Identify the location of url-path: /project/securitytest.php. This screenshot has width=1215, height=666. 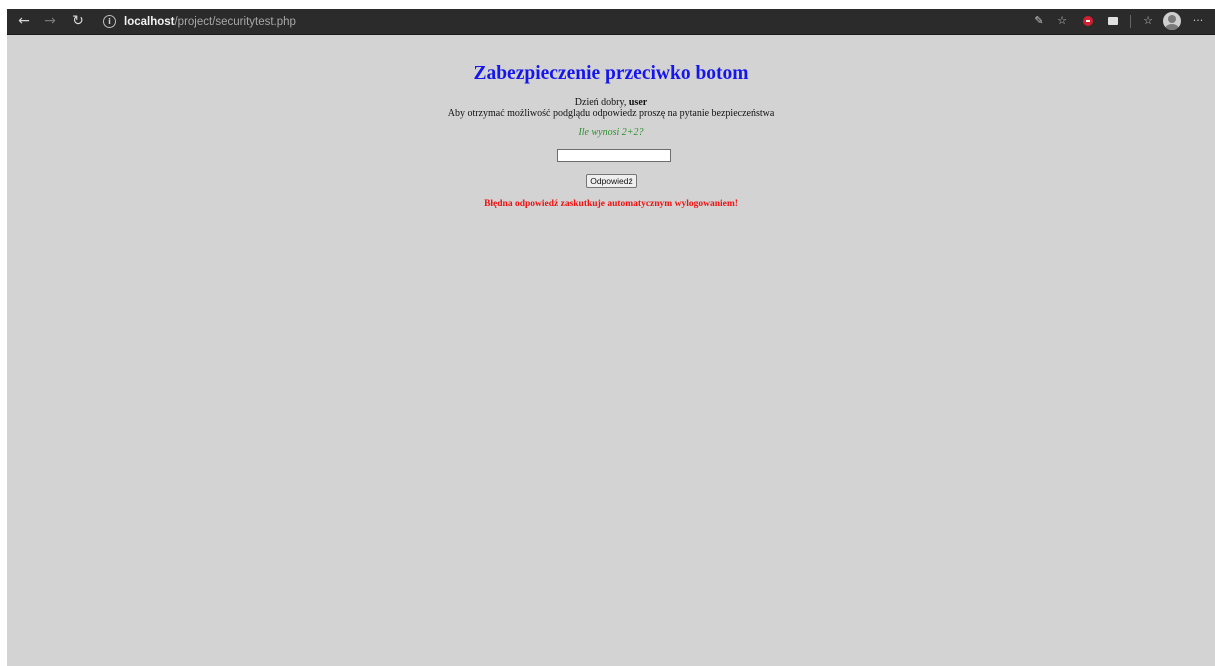
(235, 21).